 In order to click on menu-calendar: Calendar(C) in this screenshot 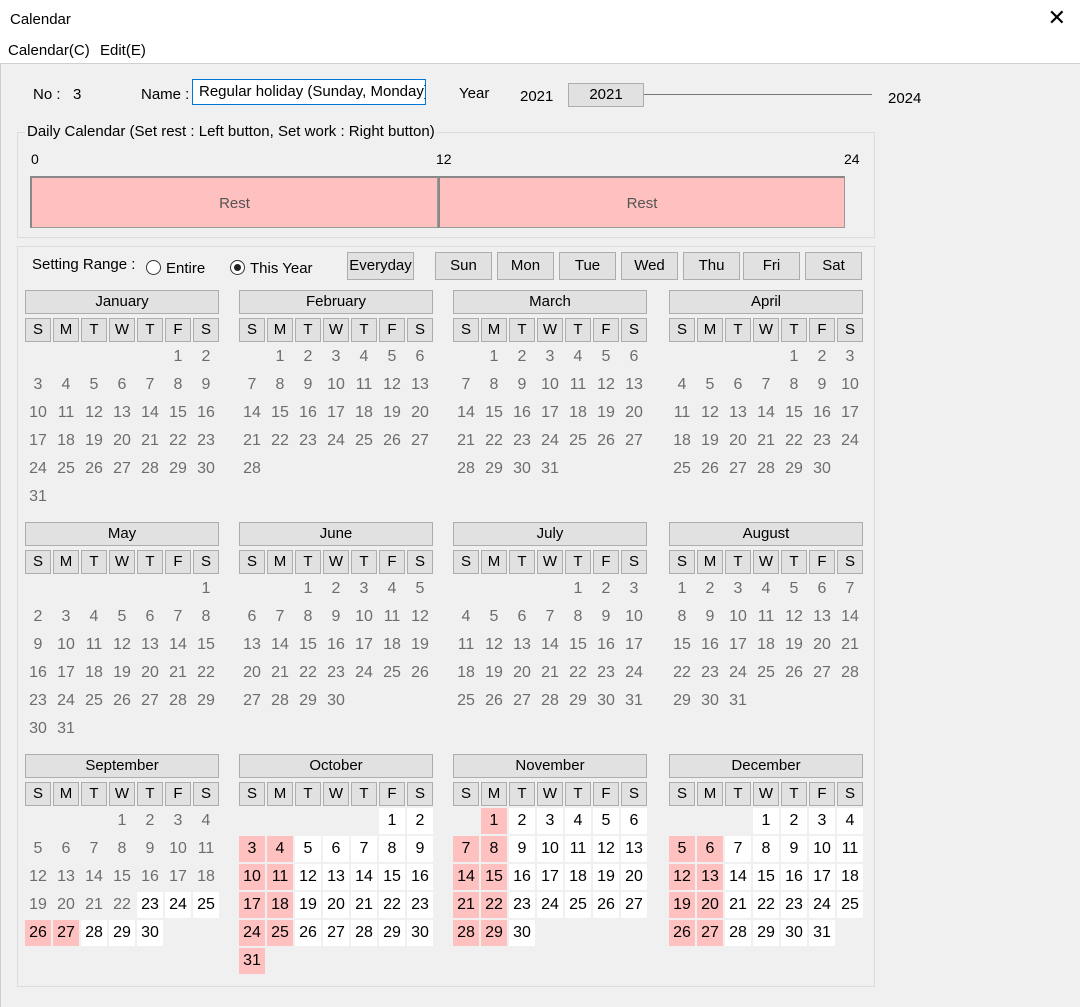, I will do `click(49, 50)`.